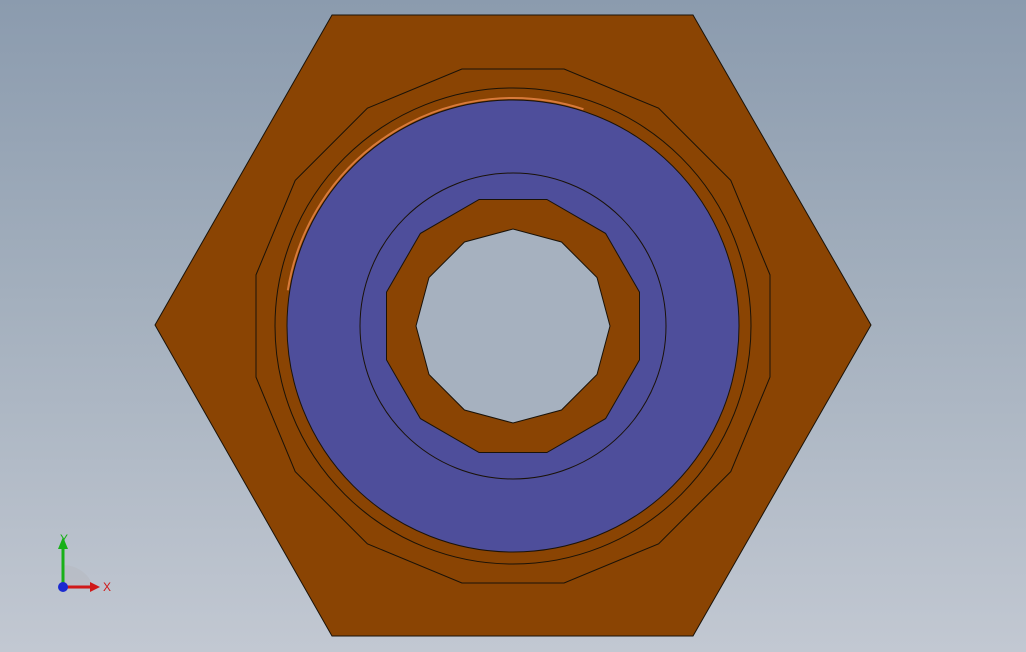 Image resolution: width=1026 pixels, height=652 pixels. Describe the element at coordinates (107, 587) in the screenshot. I see `x-axis-label: X` at that location.